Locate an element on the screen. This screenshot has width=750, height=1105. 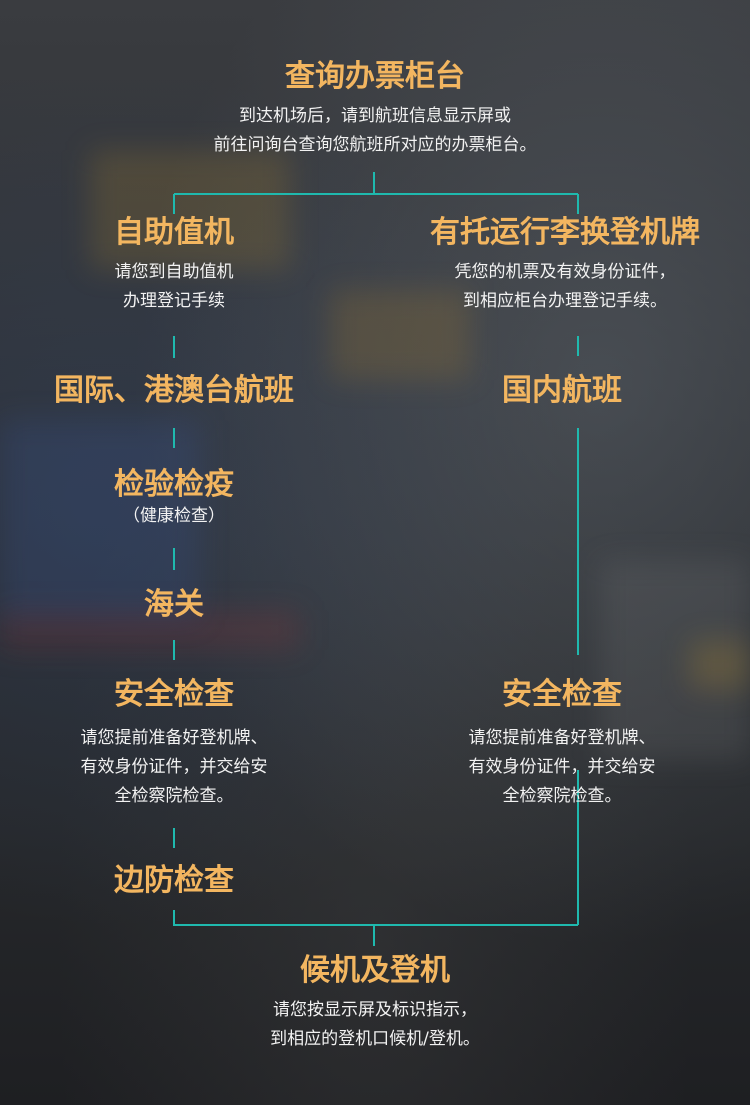
step-sub: （健康检查） is located at coordinates (174, 516).